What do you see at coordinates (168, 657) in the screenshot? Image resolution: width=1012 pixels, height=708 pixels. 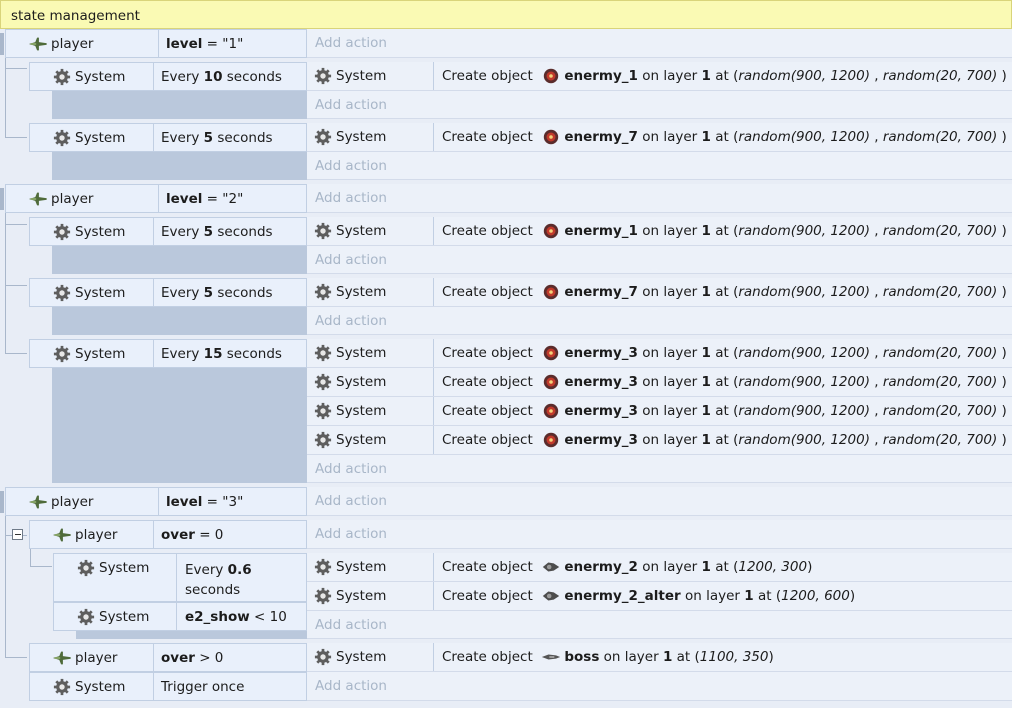 I see `event-condition-row: player over > 0` at bounding box center [168, 657].